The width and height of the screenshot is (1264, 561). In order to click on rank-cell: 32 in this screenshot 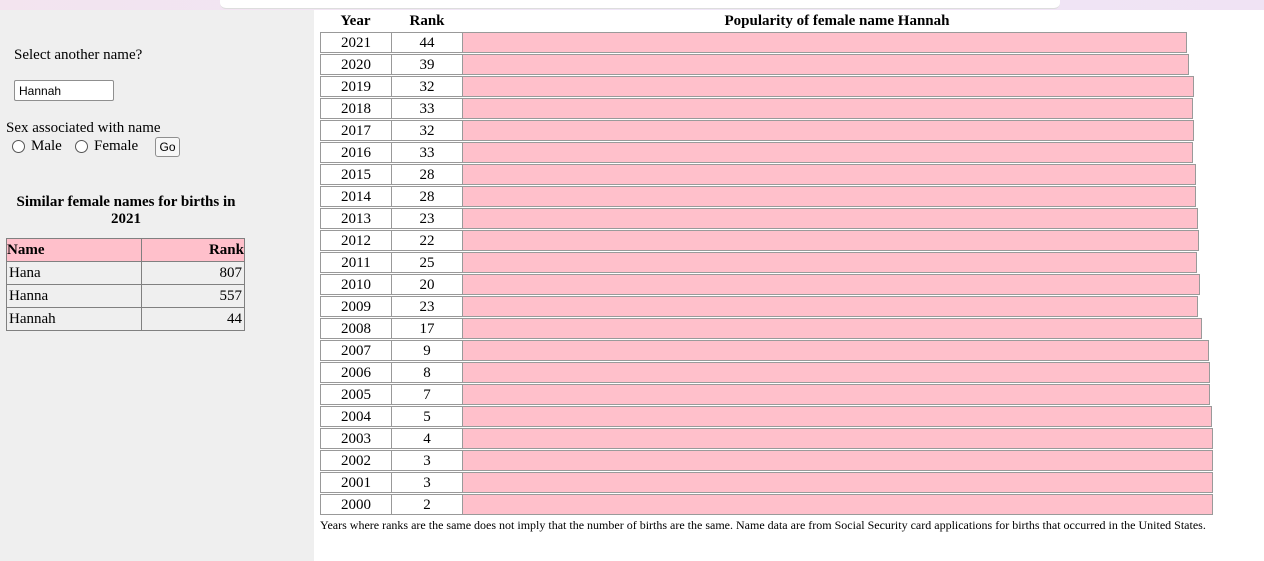, I will do `click(427, 86)`.